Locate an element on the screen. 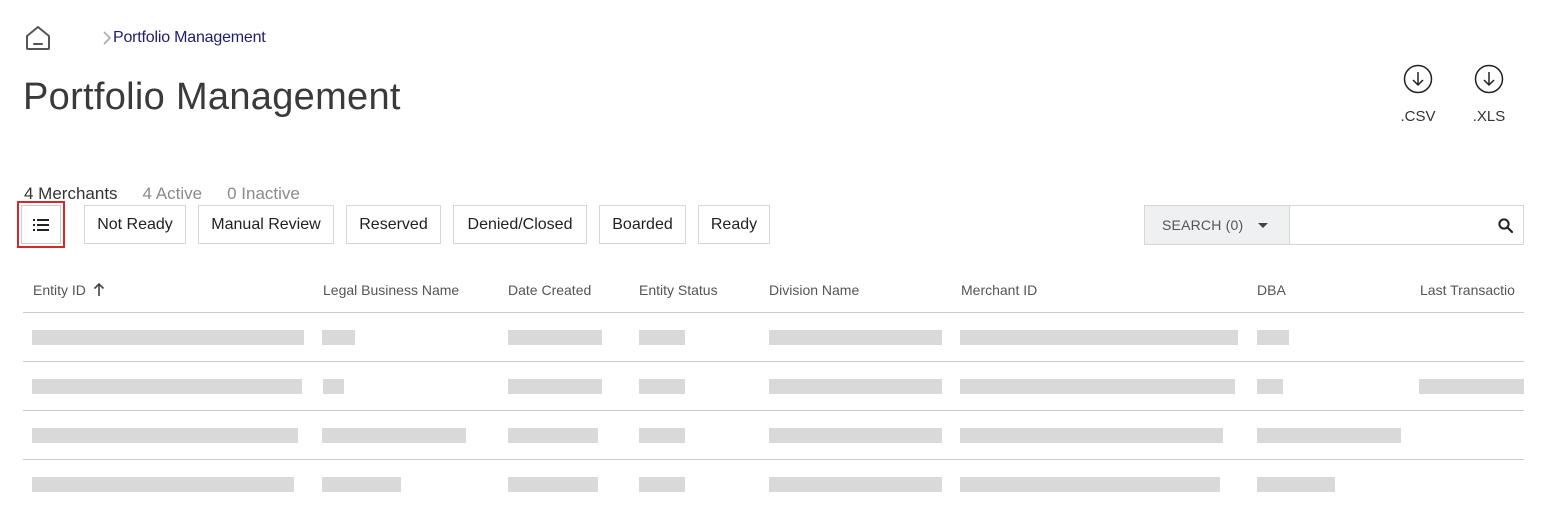  export-xls-button: .XLS is located at coordinates (1489, 94).